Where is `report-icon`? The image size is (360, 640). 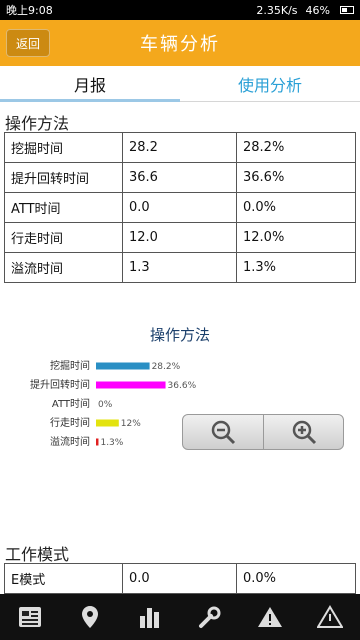 report-icon is located at coordinates (30, 617).